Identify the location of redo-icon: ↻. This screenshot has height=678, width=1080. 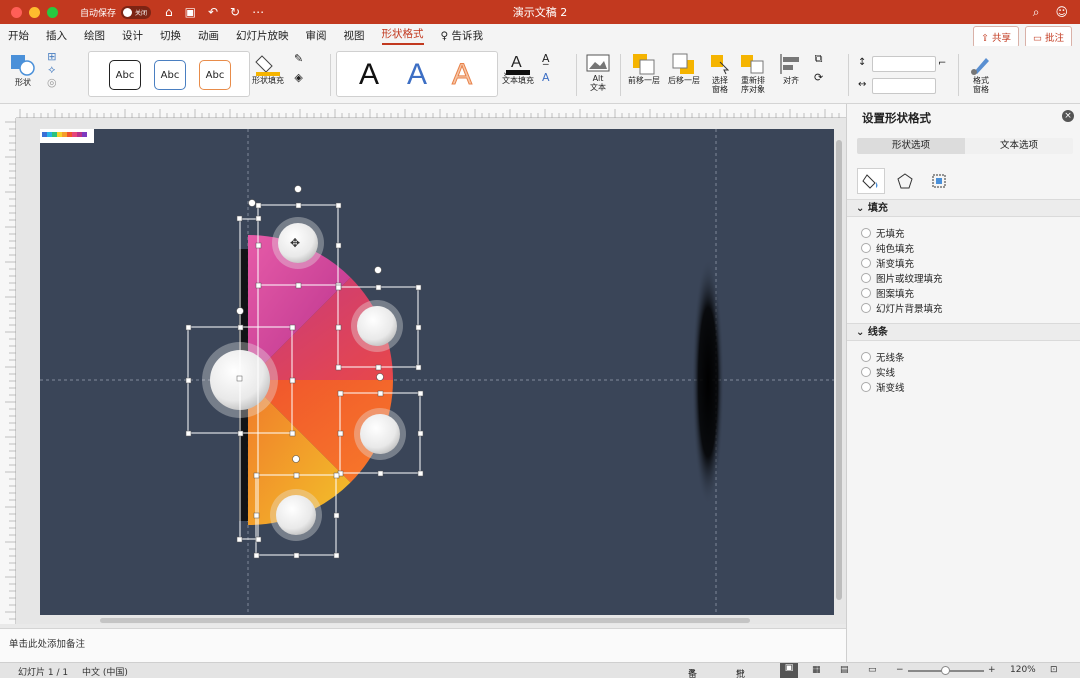
(235, 12).